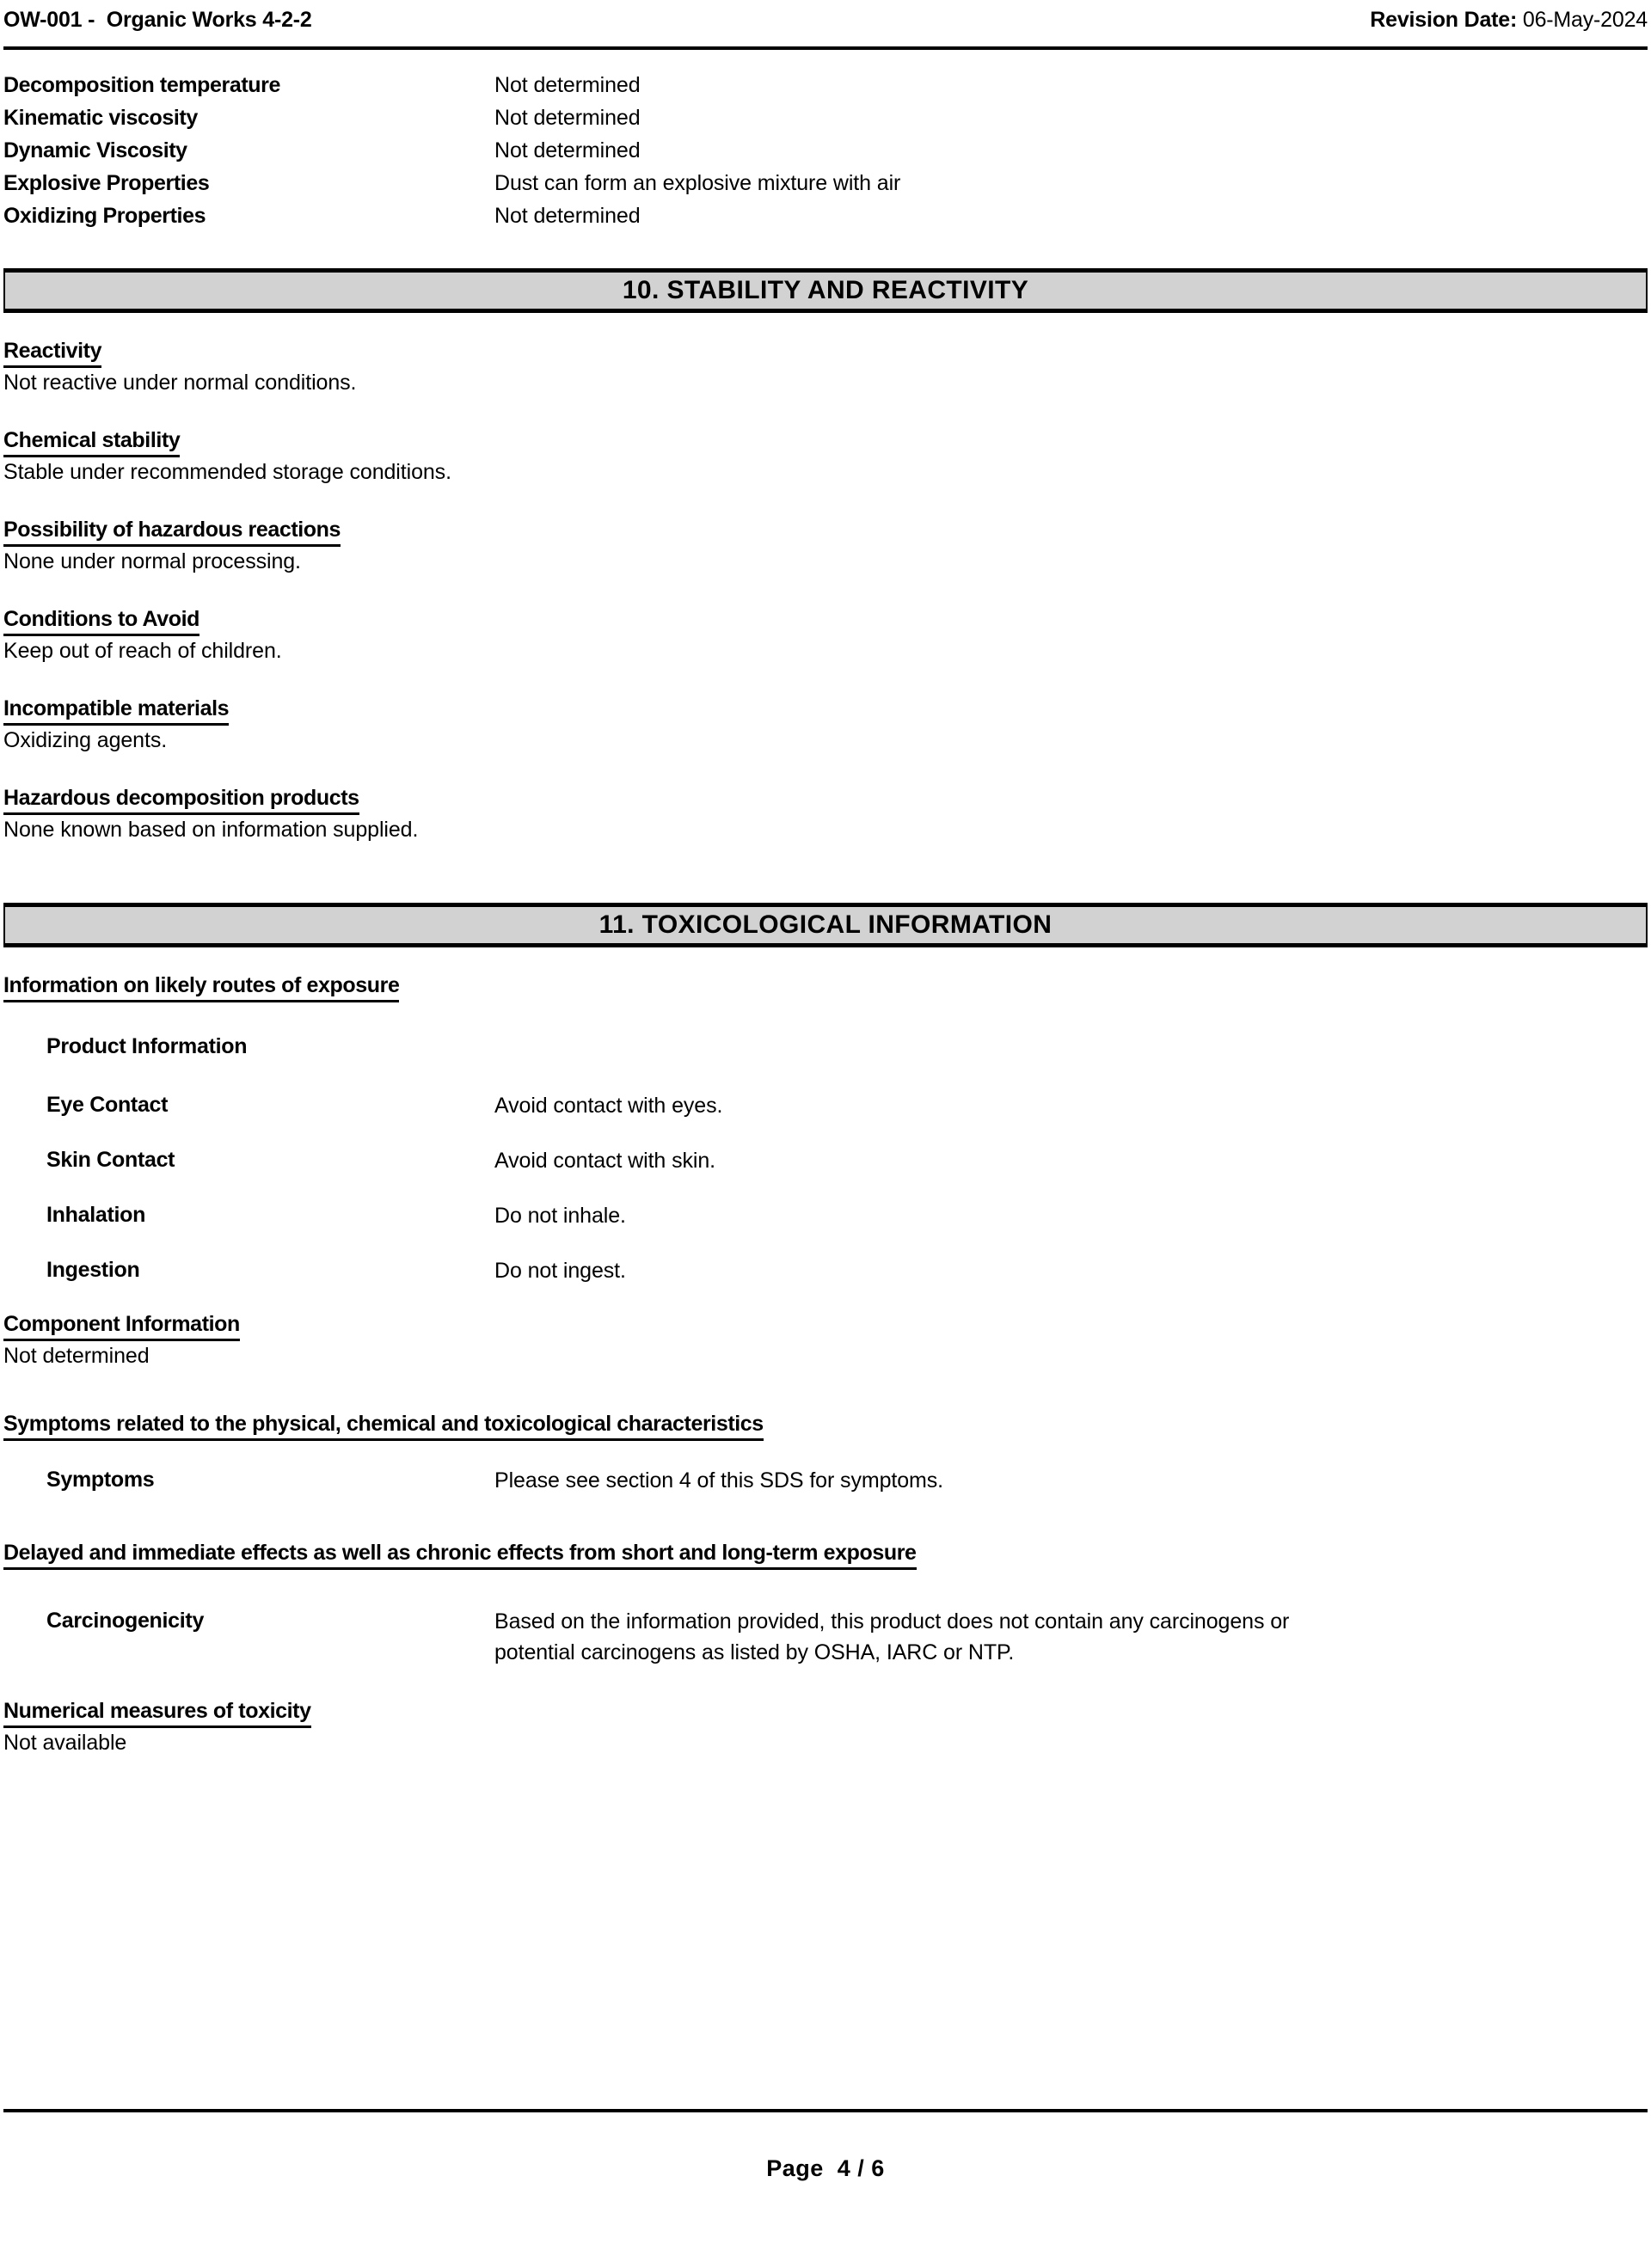  I want to click on footer-divider, so click(825, 2110).